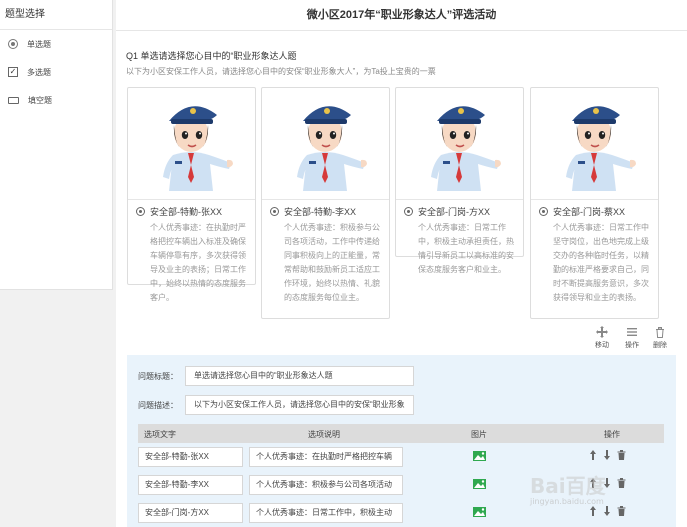  What do you see at coordinates (401, 15) in the screenshot?
I see `survey-title: 微小区2017年“职业形象达人”评选活动` at bounding box center [401, 15].